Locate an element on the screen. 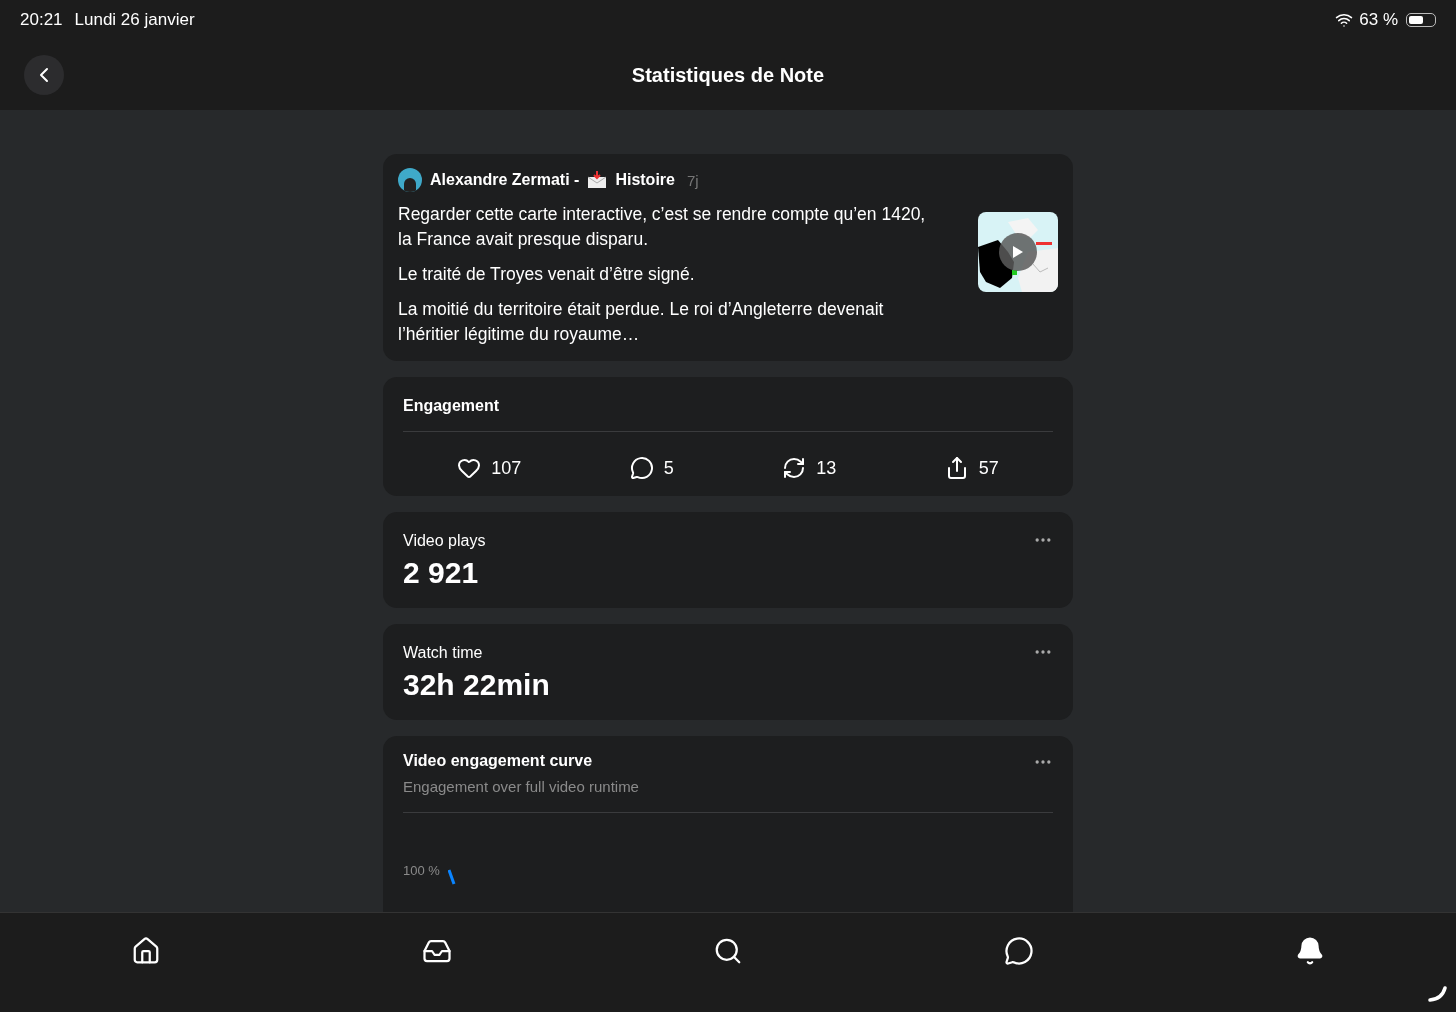 The image size is (1456, 1012). page-title: Statistiques de Note is located at coordinates (728, 75).